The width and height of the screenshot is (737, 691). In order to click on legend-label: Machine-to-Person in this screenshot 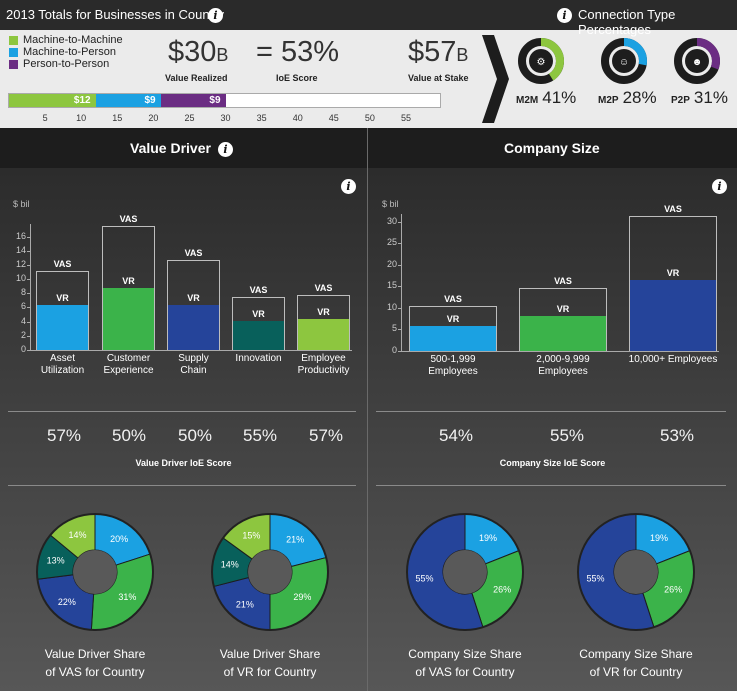, I will do `click(69, 52)`.